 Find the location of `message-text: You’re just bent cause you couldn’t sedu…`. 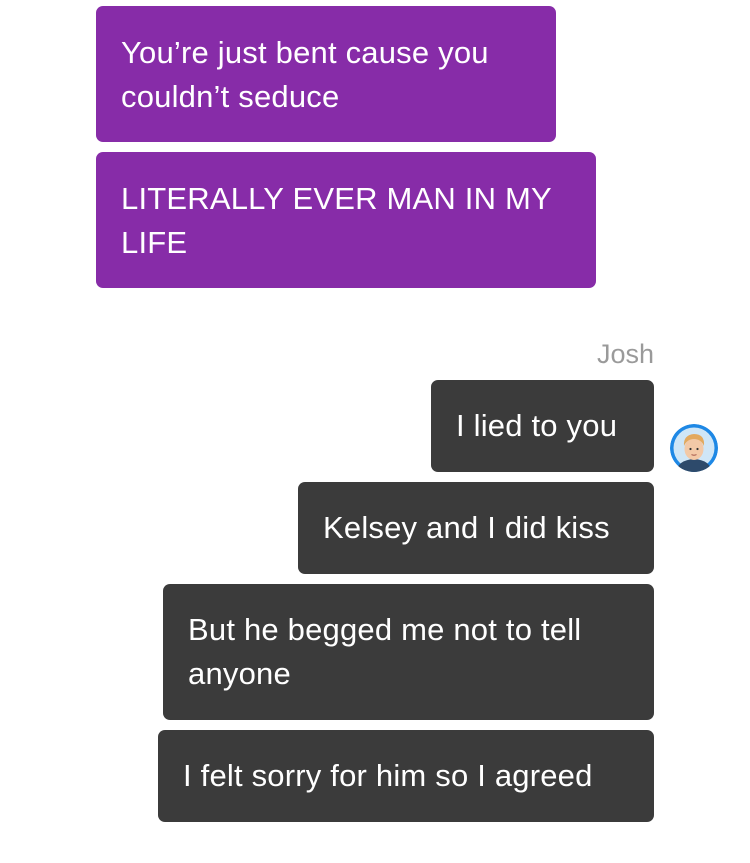

message-text: You’re just bent cause you couldn’t sedu… is located at coordinates (305, 74).